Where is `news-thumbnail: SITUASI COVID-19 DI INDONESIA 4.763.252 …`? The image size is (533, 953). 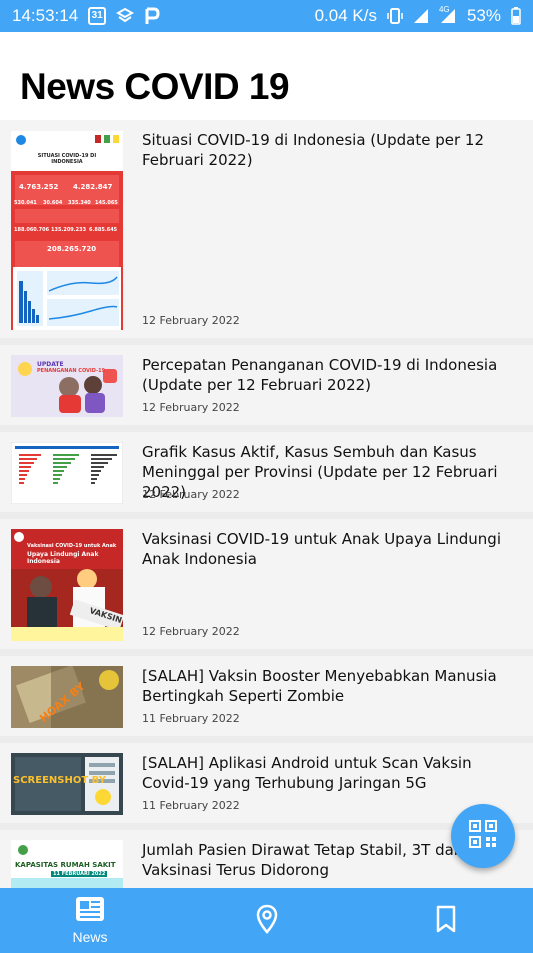 news-thumbnail: SITUASI COVID-19 DI INDONESIA 4.763.252 … is located at coordinates (67, 230).